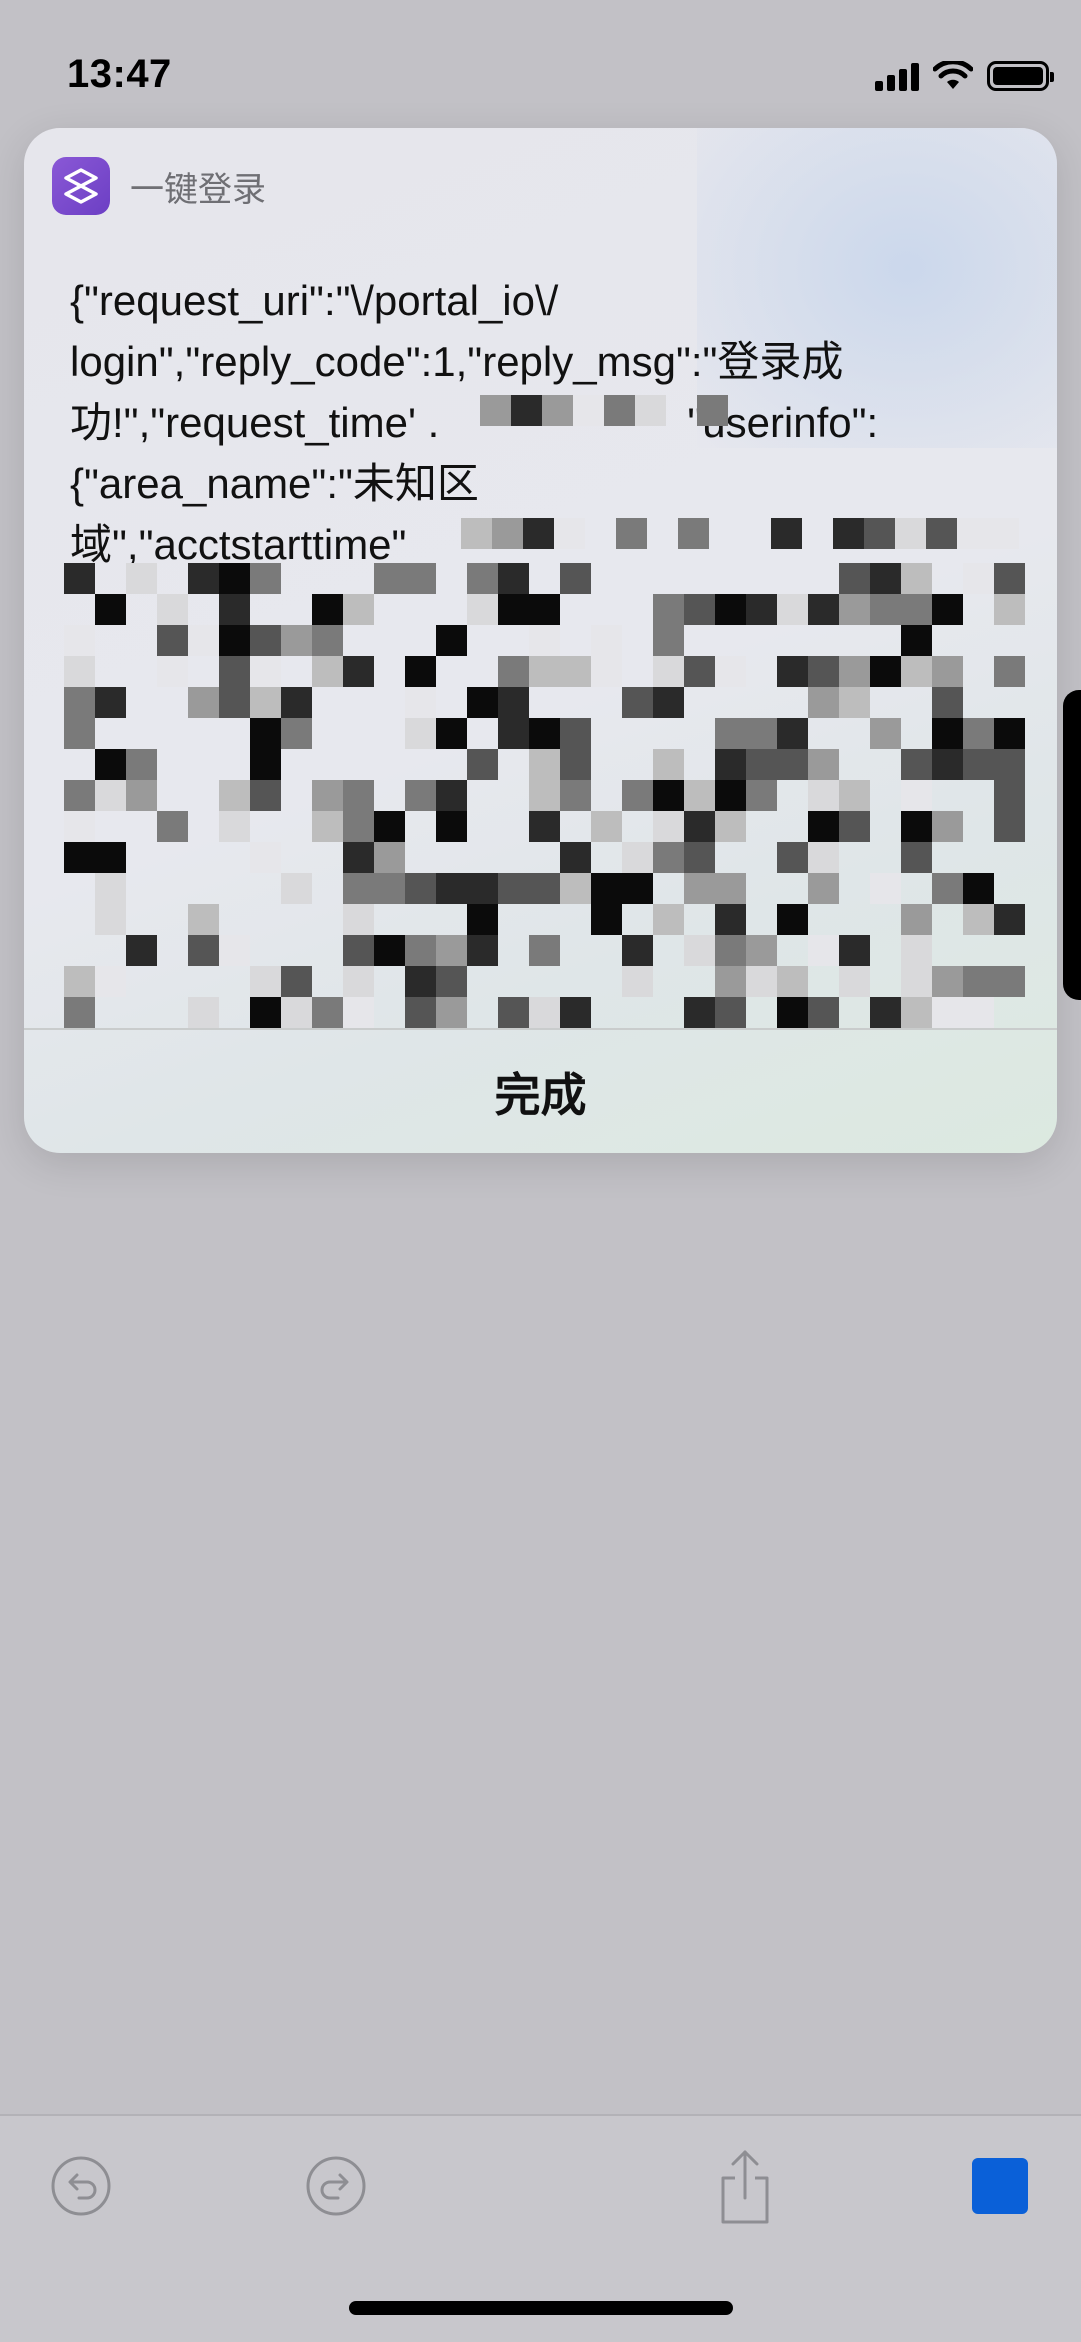  What do you see at coordinates (540, 60) in the screenshot?
I see `status-bar: 13:47` at bounding box center [540, 60].